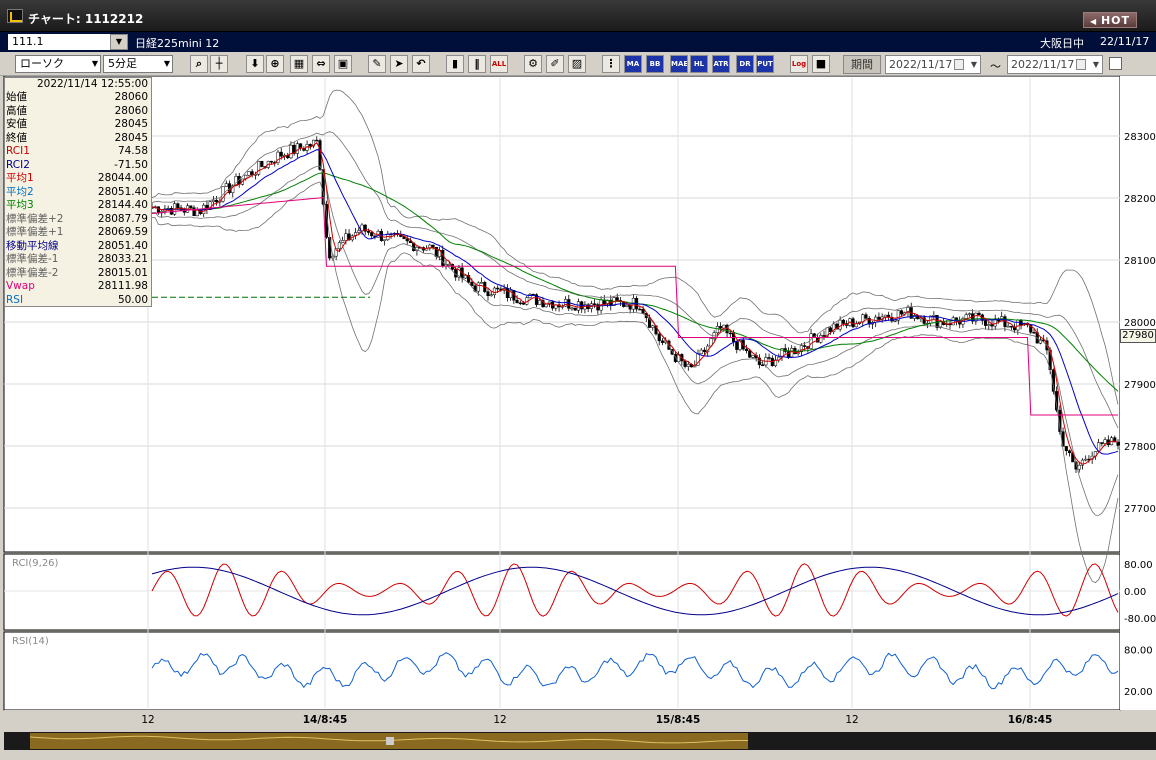 This screenshot has height=760, width=1156. What do you see at coordinates (1140, 447) in the screenshot?
I see `price-axis-label: 27800` at bounding box center [1140, 447].